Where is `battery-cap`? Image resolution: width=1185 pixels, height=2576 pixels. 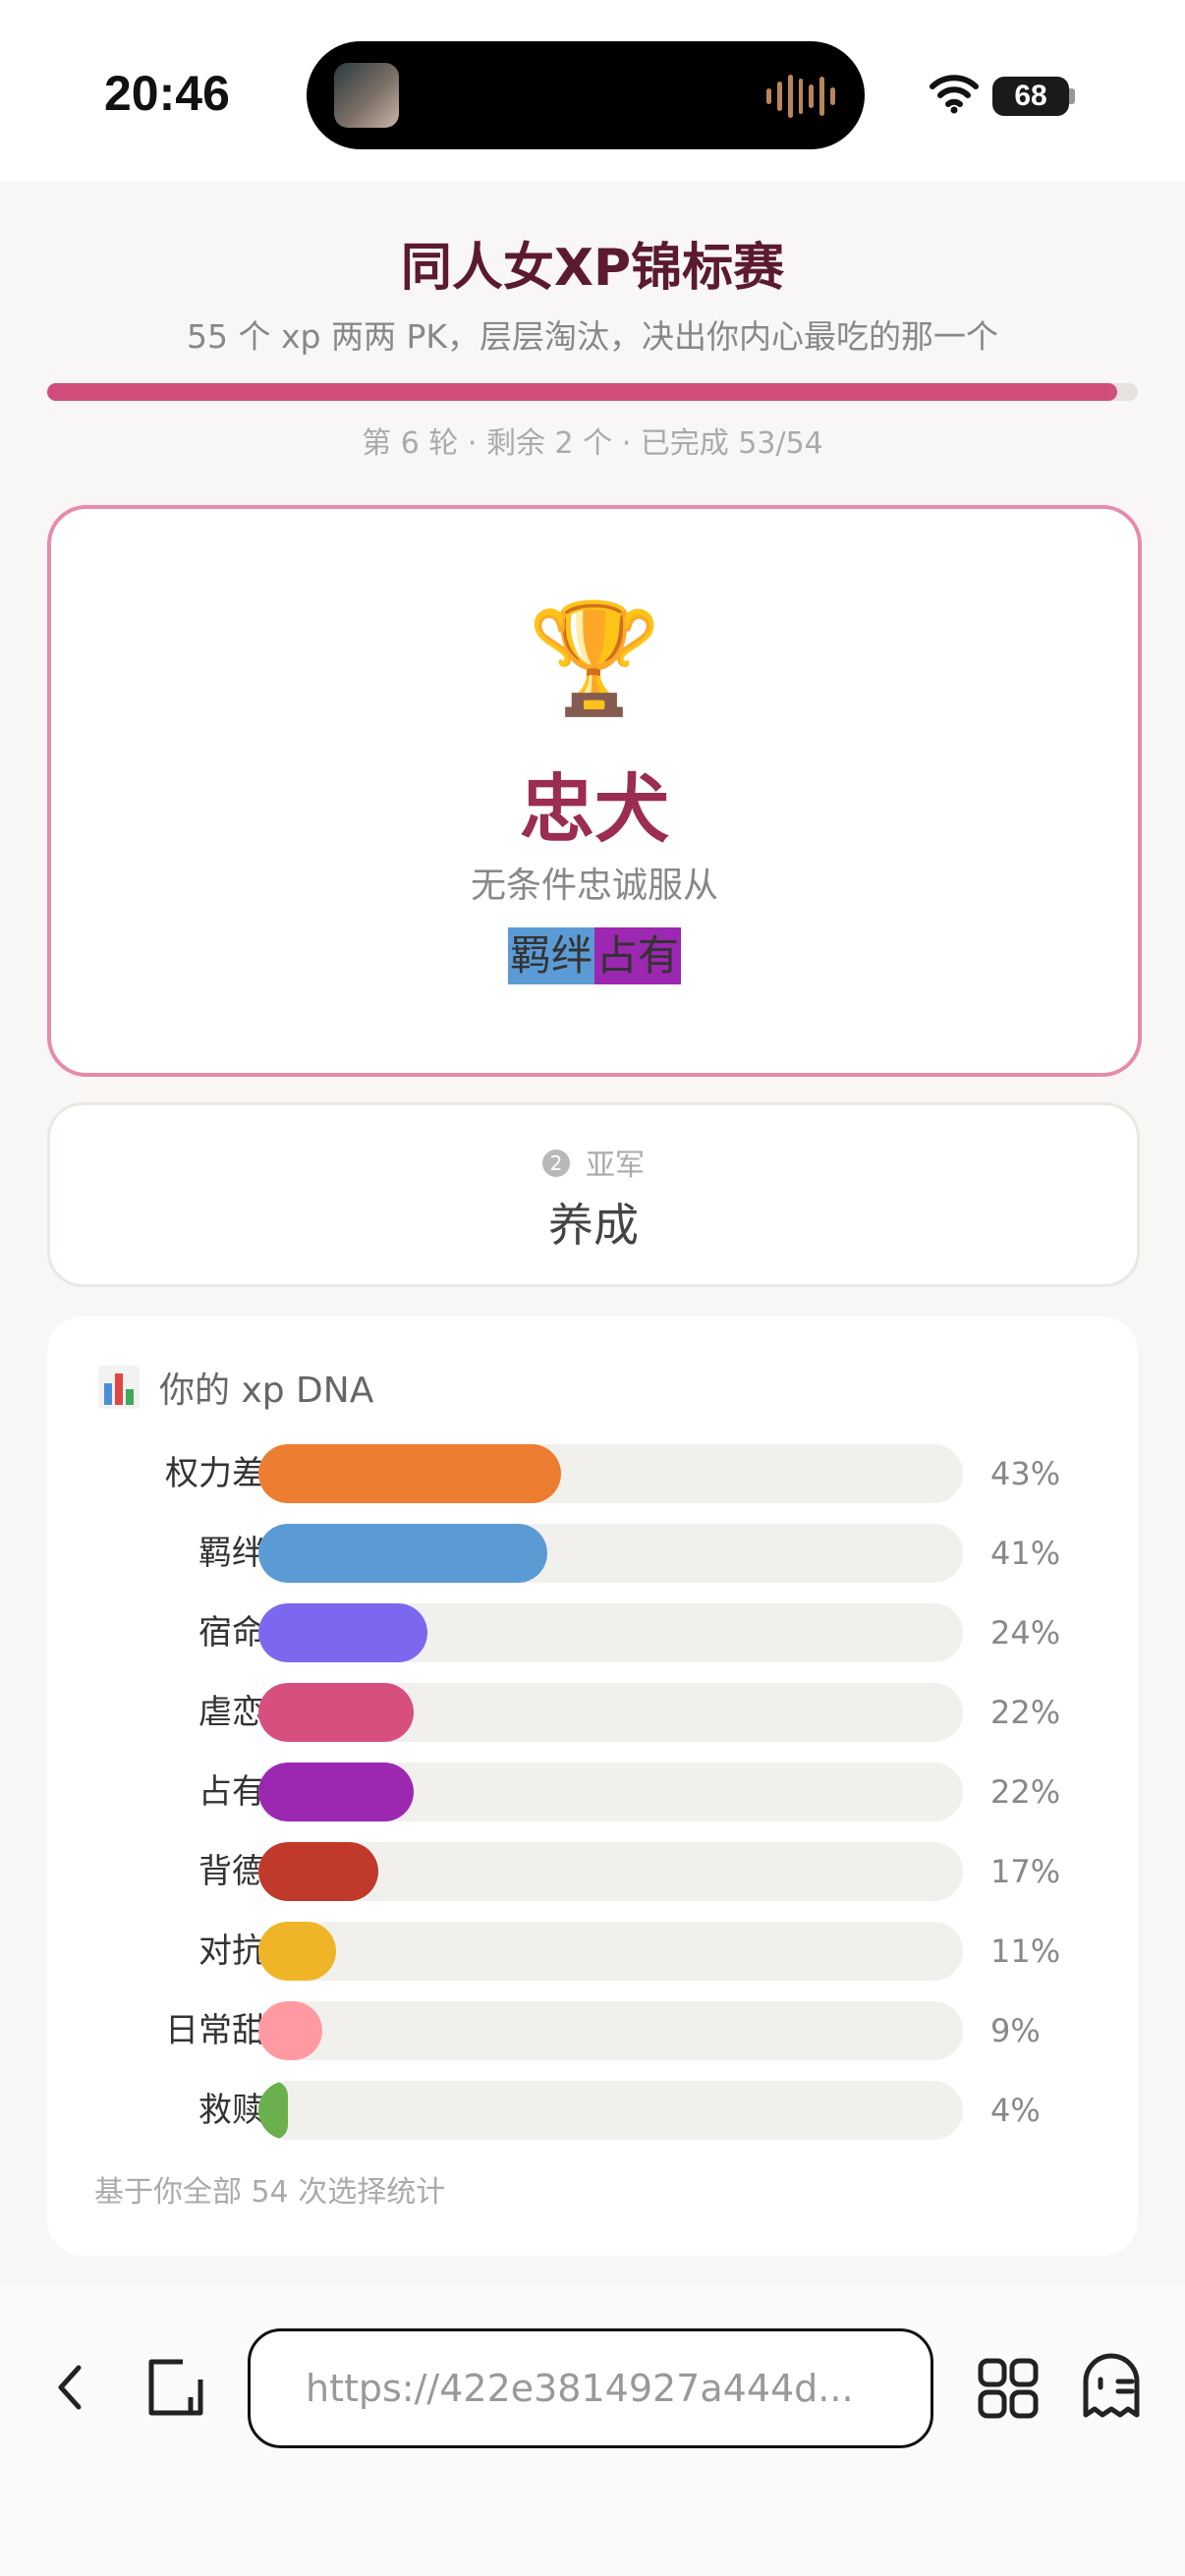 battery-cap is located at coordinates (1072, 96).